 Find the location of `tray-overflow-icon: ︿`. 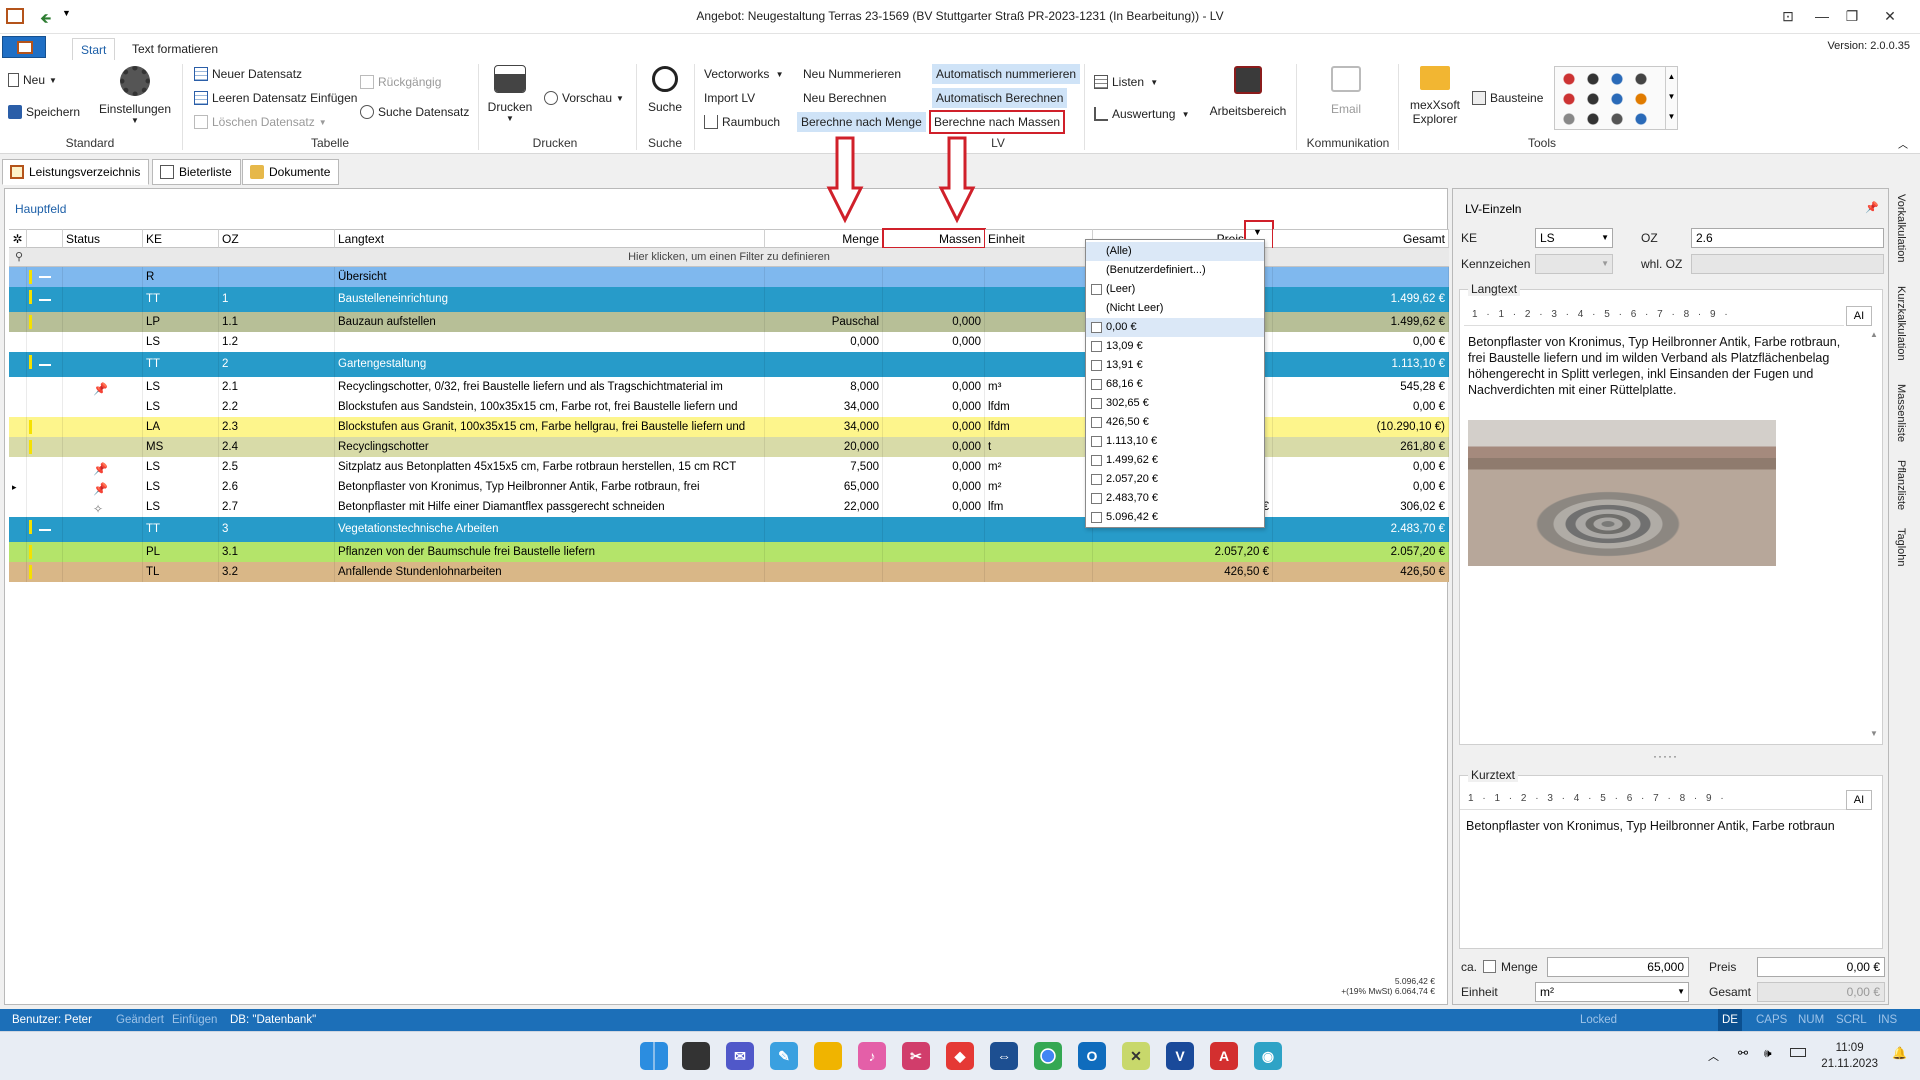

tray-overflow-icon: ︿ is located at coordinates (1713, 1056).